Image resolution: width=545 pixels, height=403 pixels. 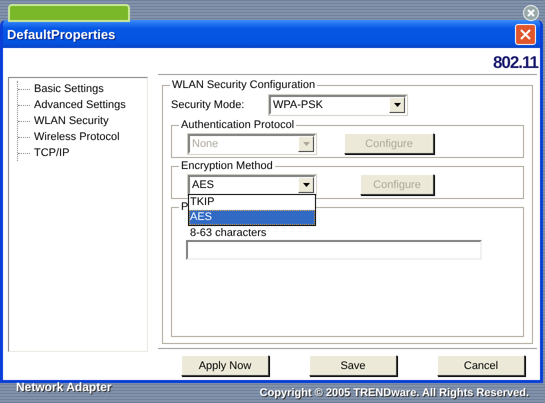 I want to click on dropdown-option: AES, so click(x=252, y=217).